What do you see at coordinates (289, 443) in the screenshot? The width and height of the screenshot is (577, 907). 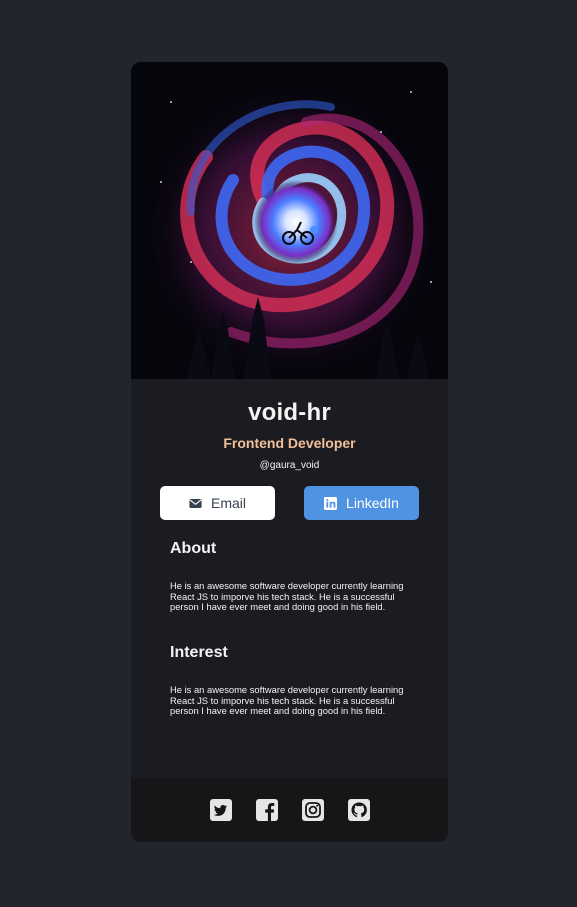 I see `profile-role: Frontend Developer` at bounding box center [289, 443].